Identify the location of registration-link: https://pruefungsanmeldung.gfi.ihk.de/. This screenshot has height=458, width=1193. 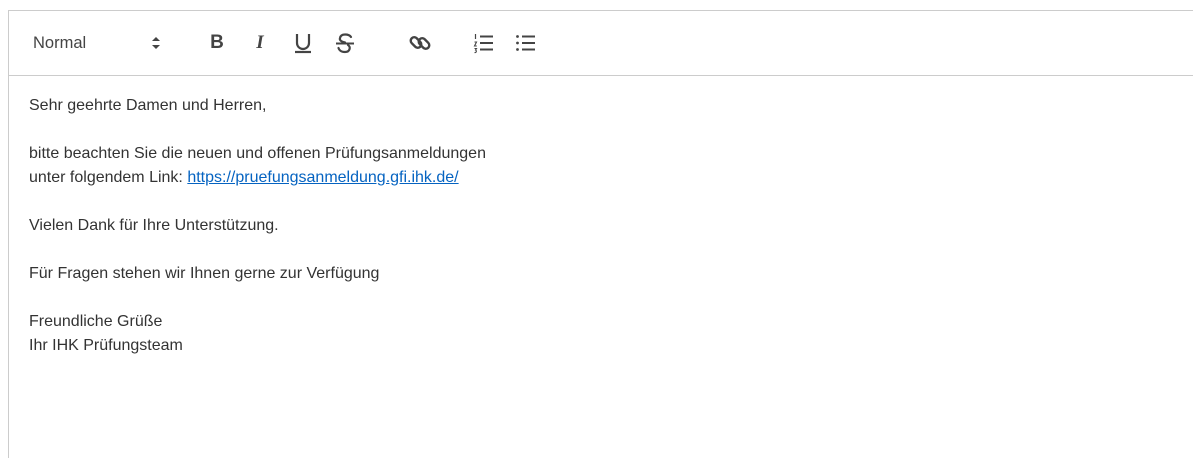
(322, 177).